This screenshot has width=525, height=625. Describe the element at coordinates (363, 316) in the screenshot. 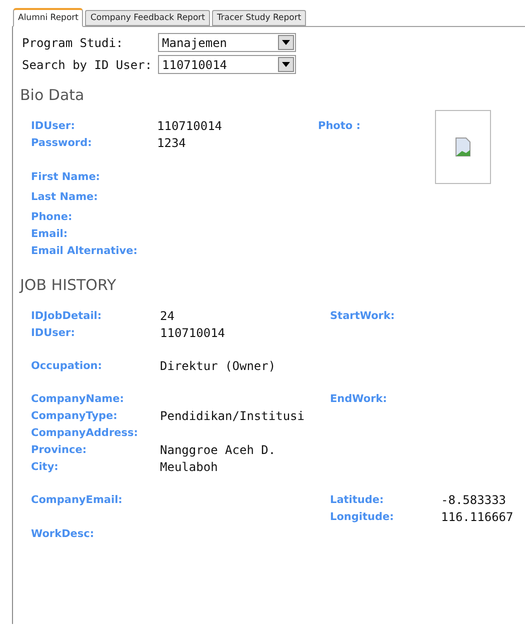

I see `field-label: StartWork:` at that location.